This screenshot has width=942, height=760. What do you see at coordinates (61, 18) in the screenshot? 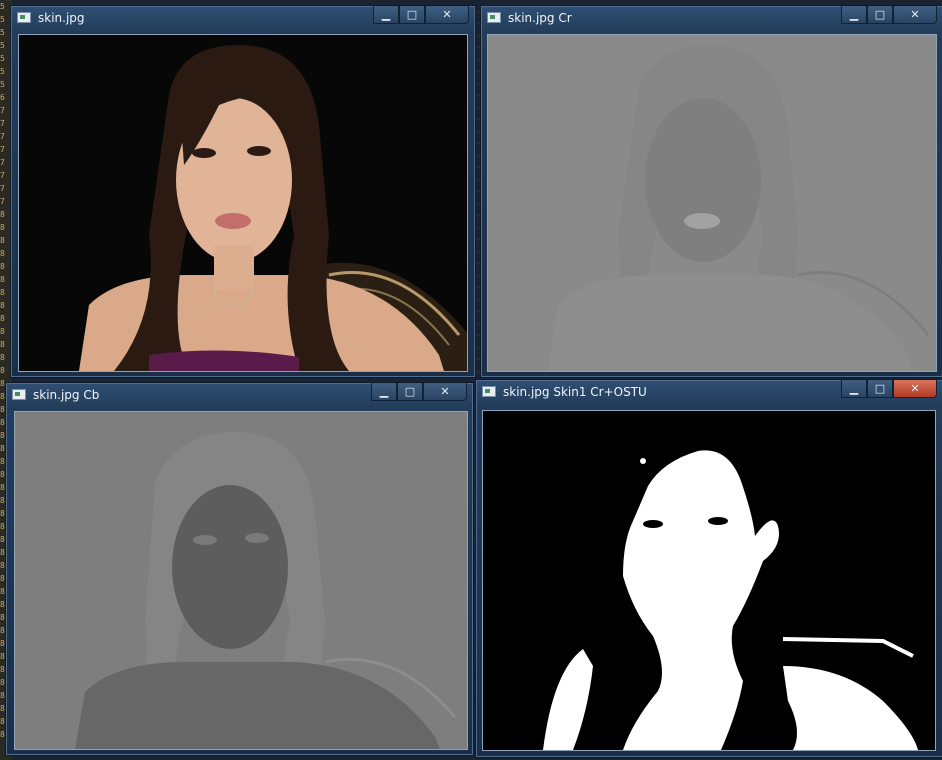
I see `window-title: skin.jpg` at bounding box center [61, 18].